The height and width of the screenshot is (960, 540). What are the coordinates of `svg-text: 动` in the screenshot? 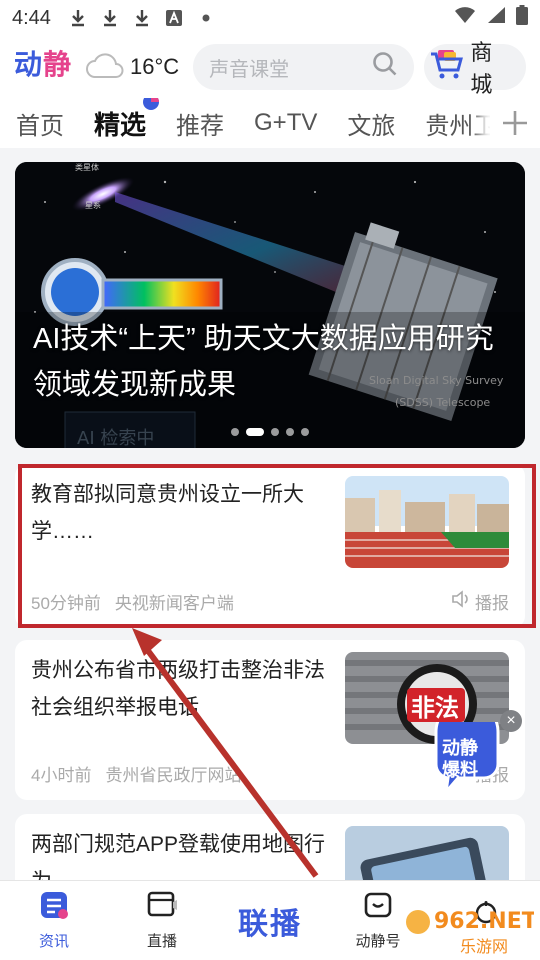 It's located at (28, 64).